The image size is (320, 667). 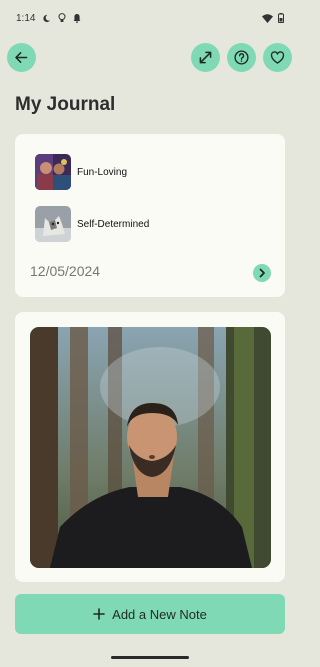 I want to click on trait-item: Fun-Loving, so click(x=81, y=172).